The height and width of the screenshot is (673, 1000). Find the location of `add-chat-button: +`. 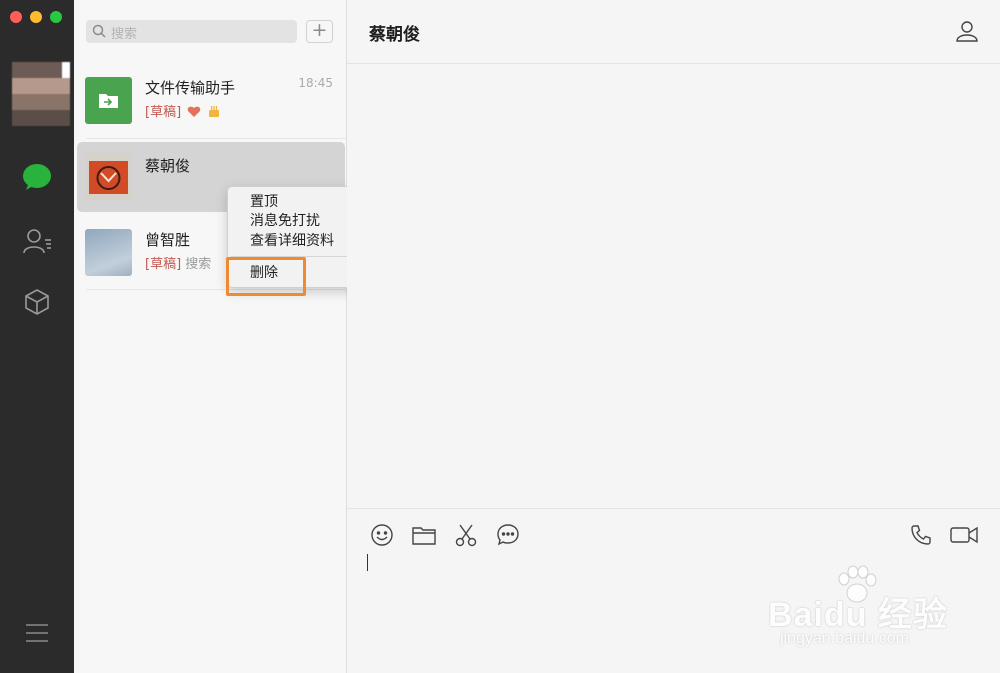

add-chat-button: + is located at coordinates (319, 31).